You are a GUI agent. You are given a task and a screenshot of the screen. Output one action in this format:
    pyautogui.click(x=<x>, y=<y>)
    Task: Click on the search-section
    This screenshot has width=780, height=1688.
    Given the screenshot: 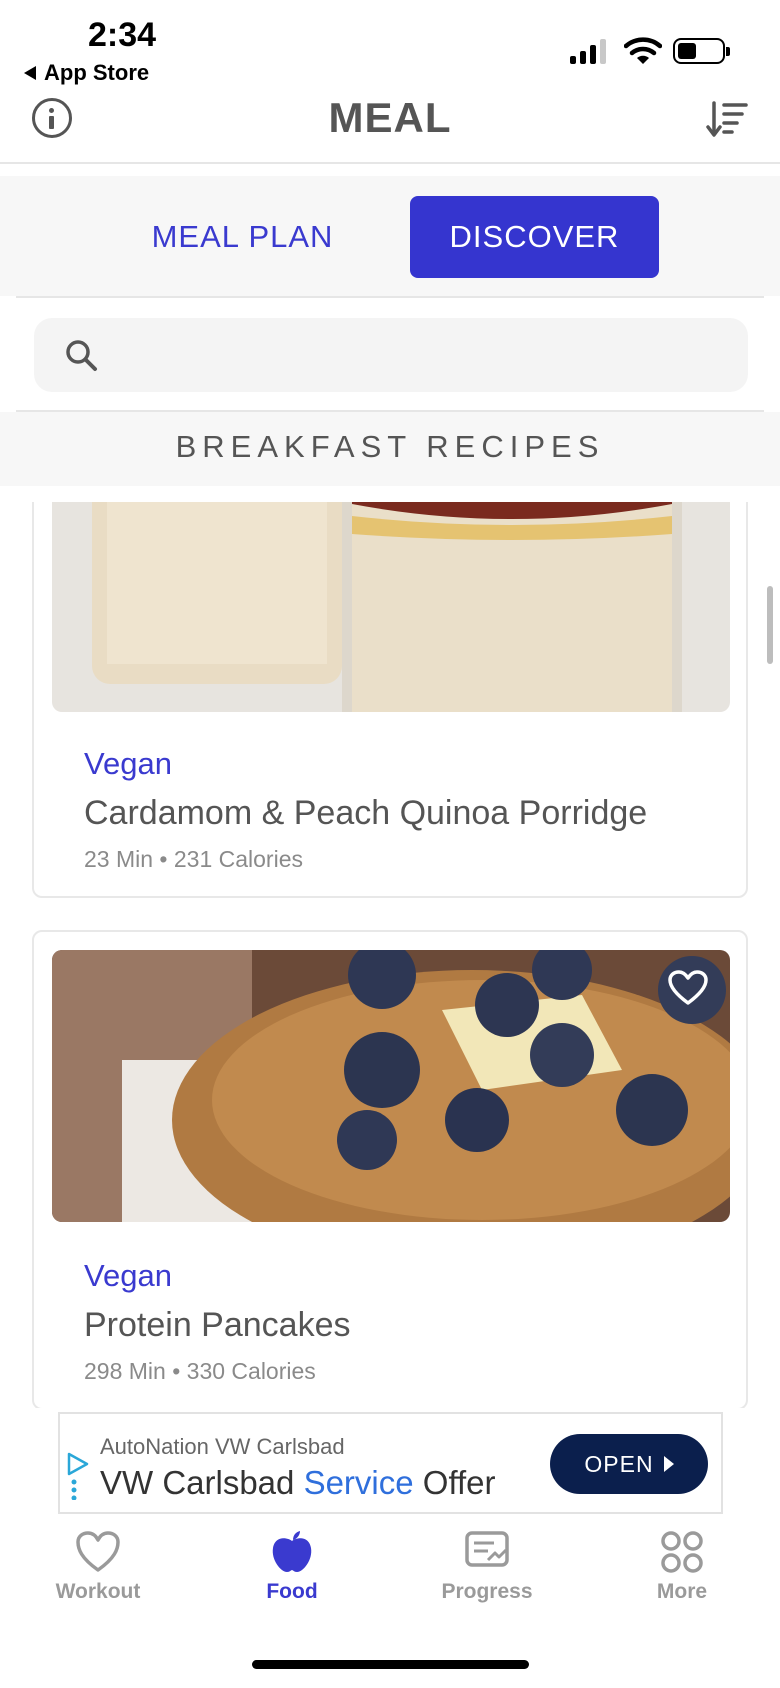 What is the action you would take?
    pyautogui.click(x=390, y=354)
    